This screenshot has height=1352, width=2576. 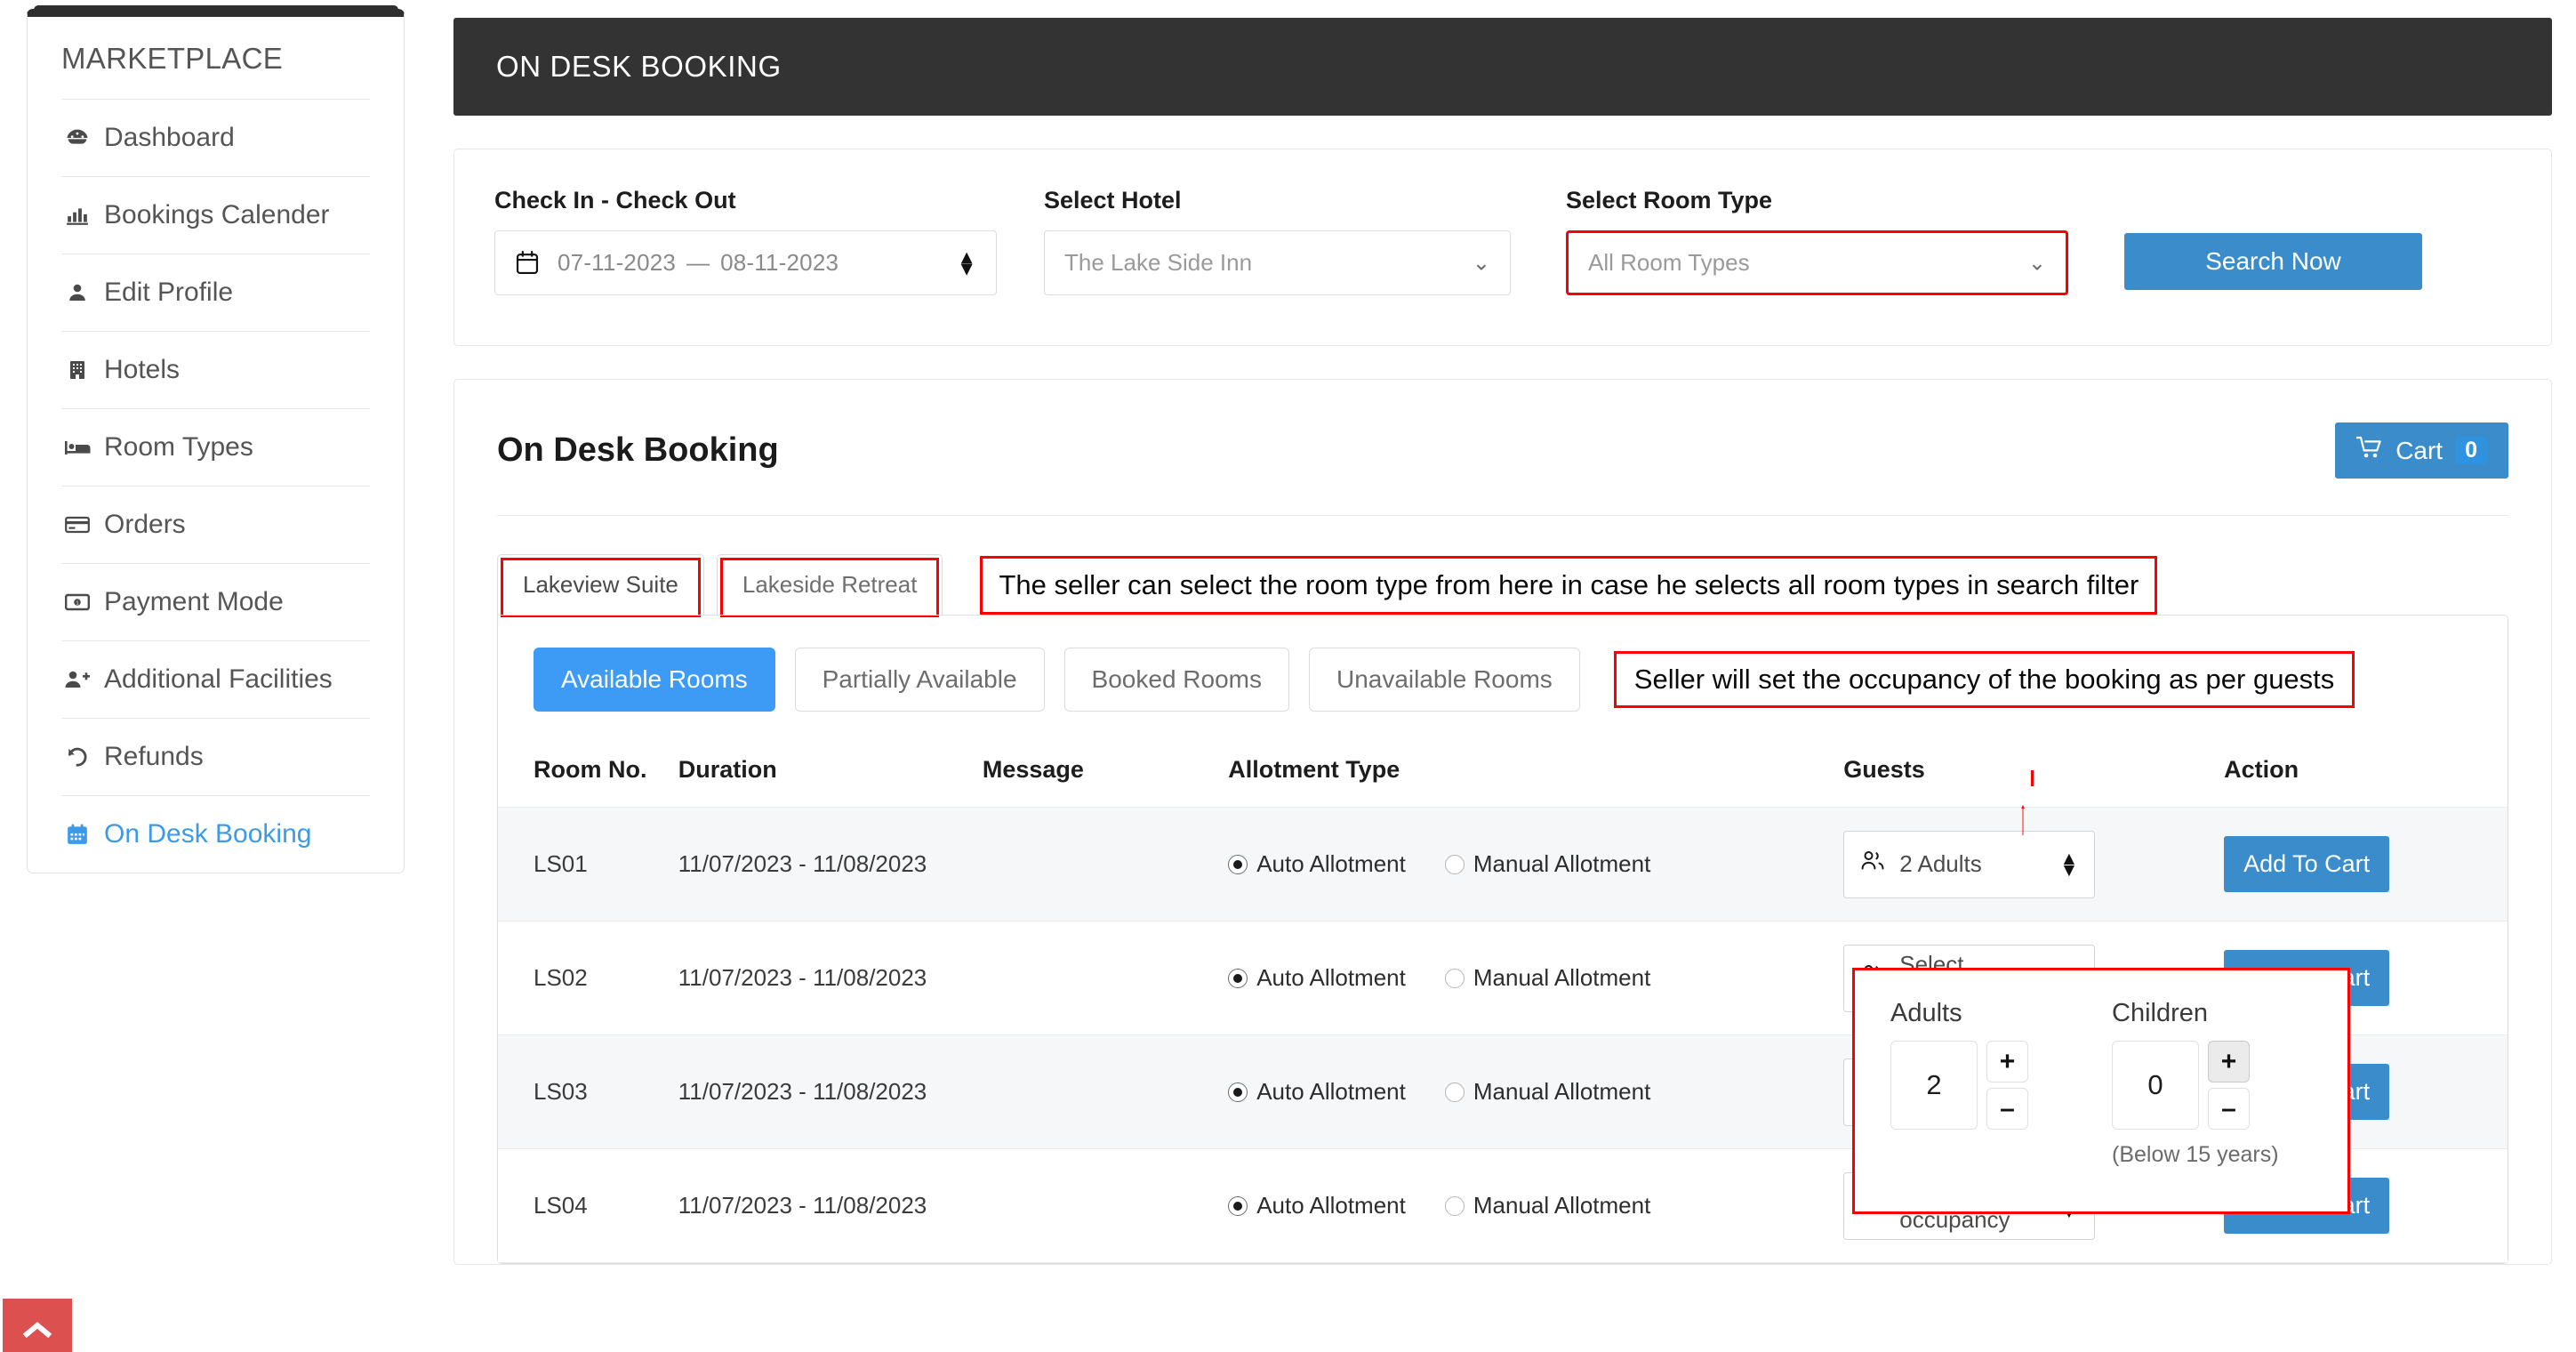 I want to click on date-range-input: 07-11-2023 — 08-11-2023 ▲ ▼, so click(x=745, y=262).